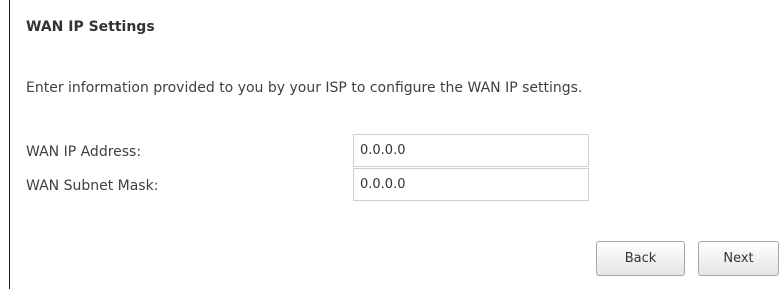 This screenshot has height=289, width=779. Describe the element at coordinates (640, 258) in the screenshot. I see `back-button: Back` at that location.